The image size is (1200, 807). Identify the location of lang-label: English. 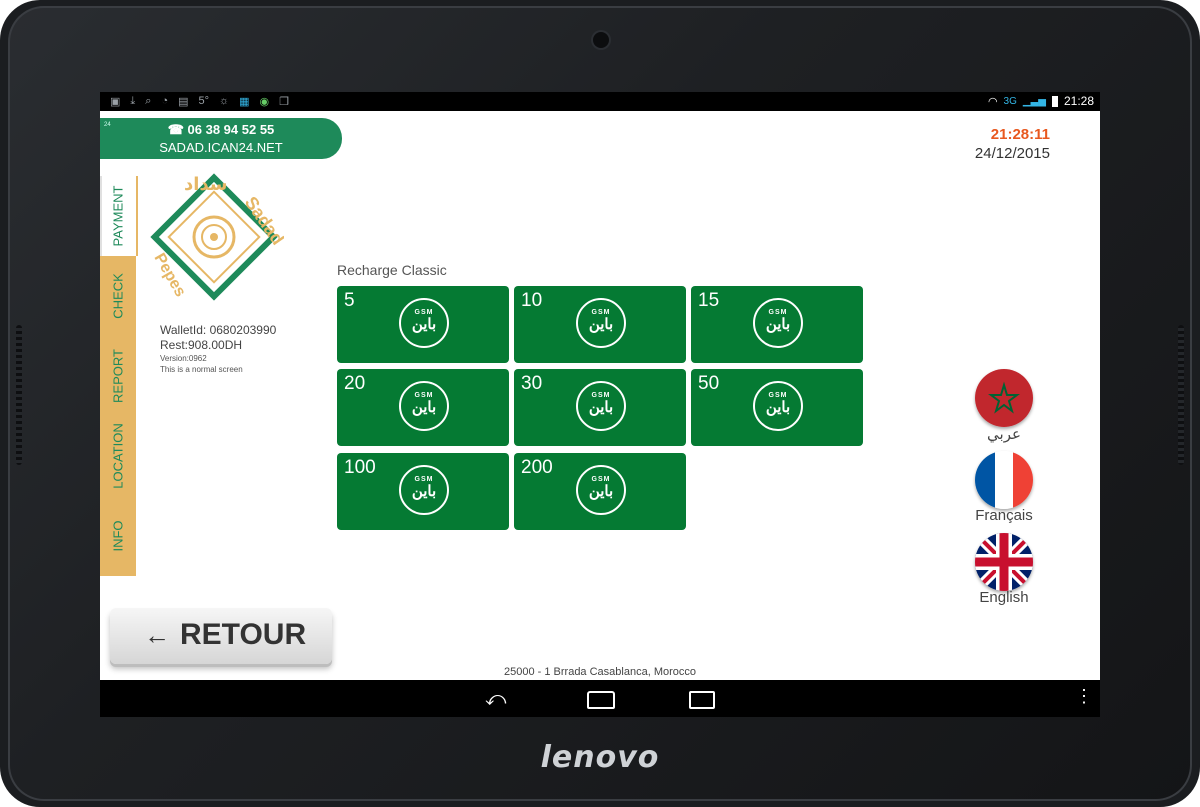
(1004, 597).